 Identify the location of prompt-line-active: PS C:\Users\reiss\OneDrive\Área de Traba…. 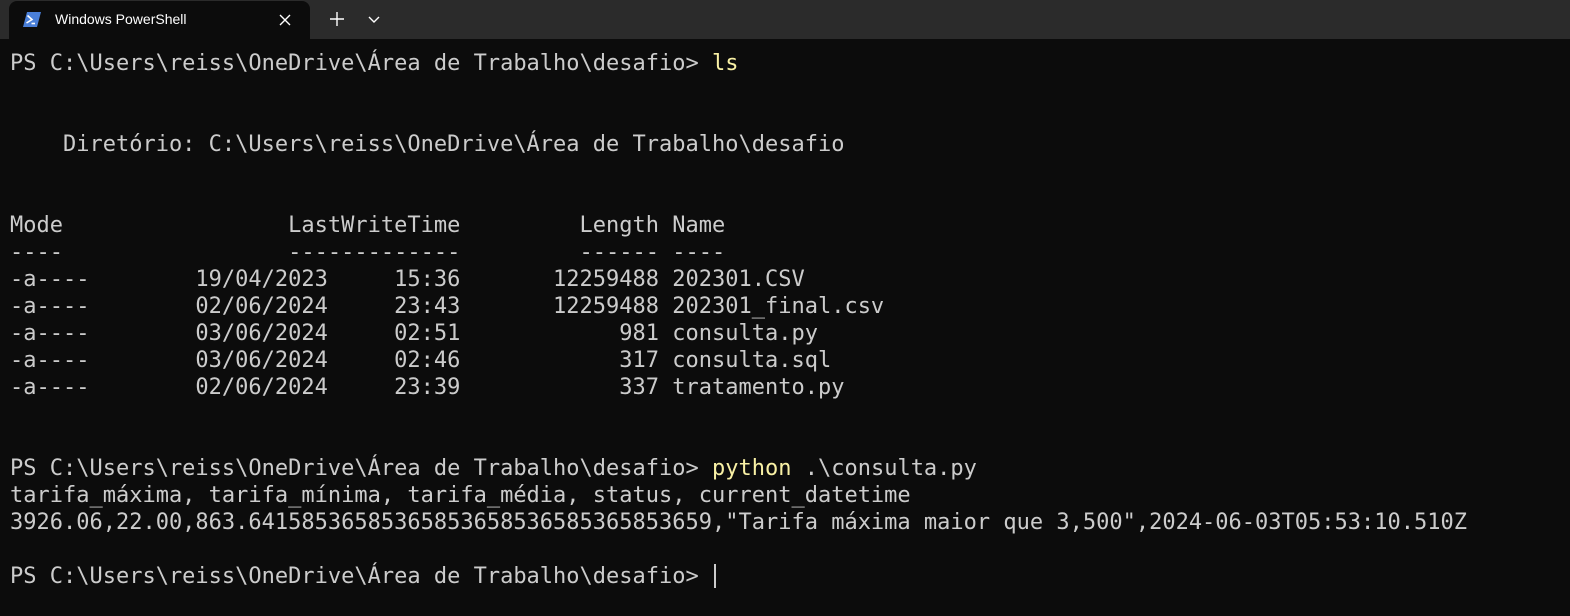
(738, 576).